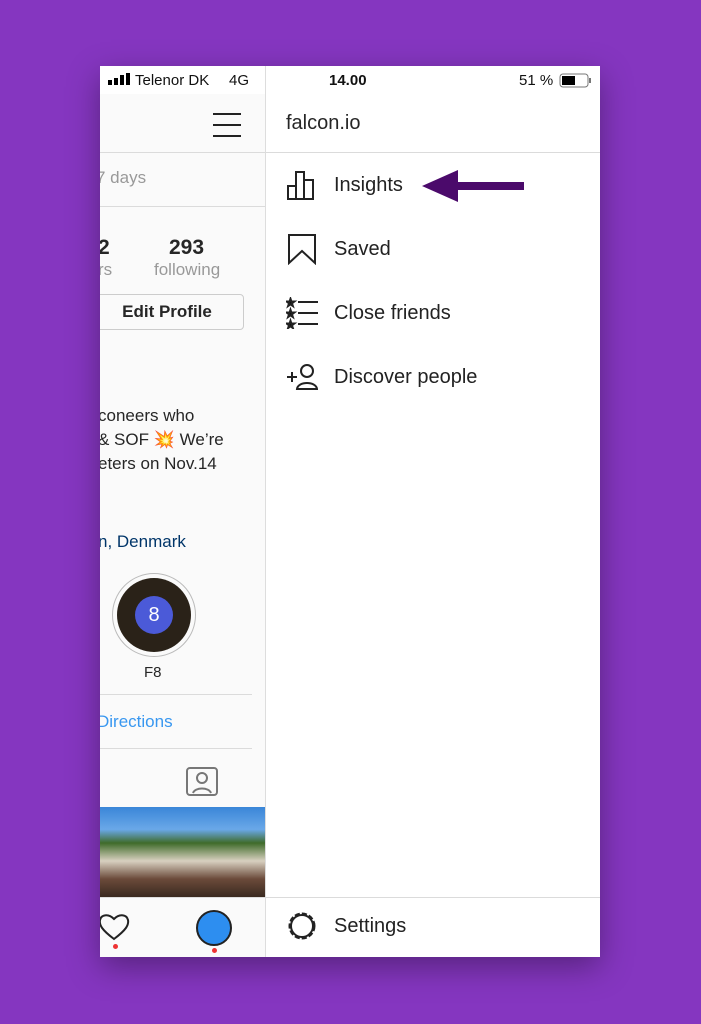 The height and width of the screenshot is (1024, 701). What do you see at coordinates (239, 80) in the screenshot?
I see `network: 4G` at bounding box center [239, 80].